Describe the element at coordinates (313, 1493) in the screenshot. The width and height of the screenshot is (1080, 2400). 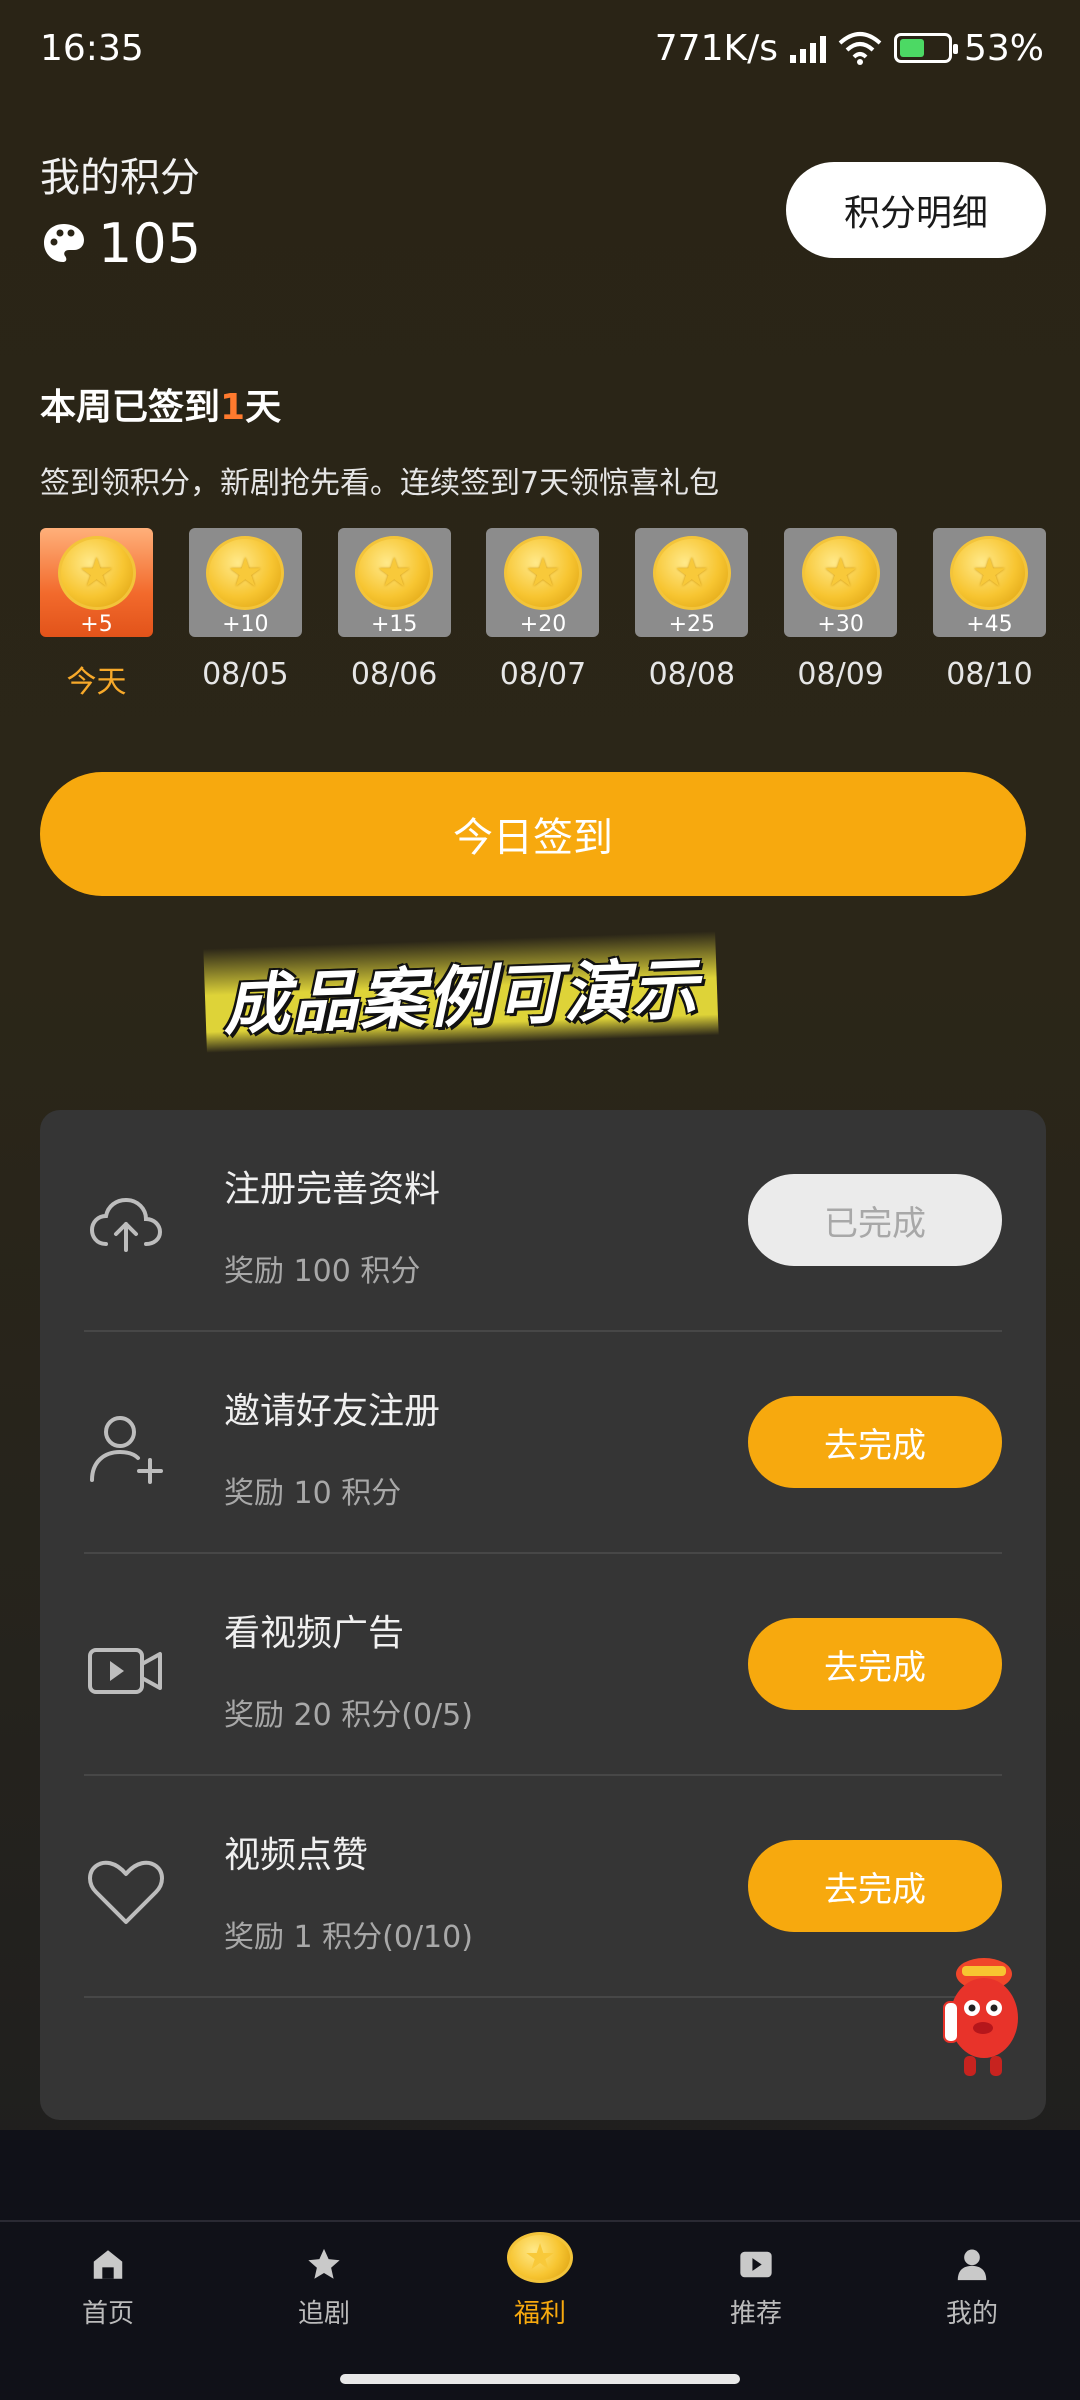
I see `task-reward: 奖励 10 积分` at that location.